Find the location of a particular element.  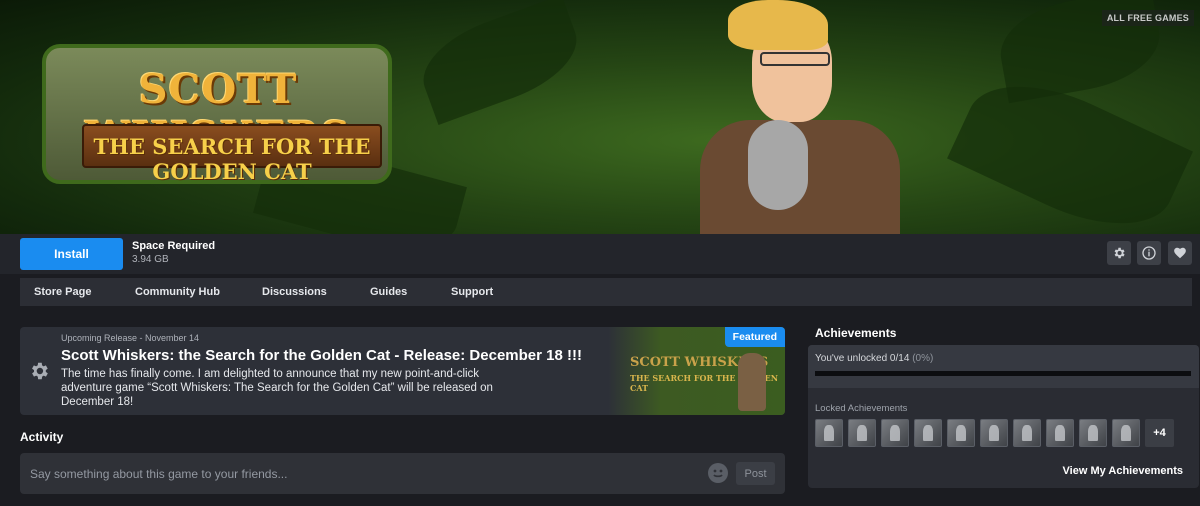

featured-badge: Featured is located at coordinates (754, 337).